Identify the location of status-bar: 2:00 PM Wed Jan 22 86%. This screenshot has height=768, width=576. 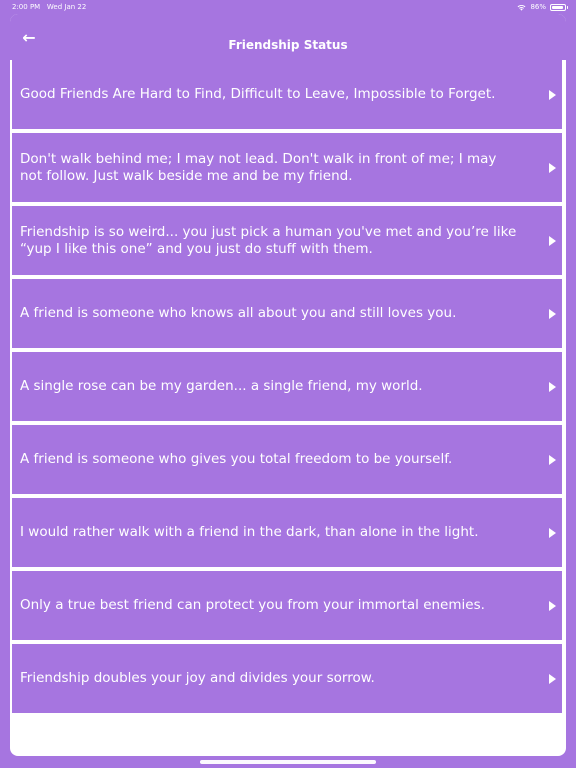
(288, 7).